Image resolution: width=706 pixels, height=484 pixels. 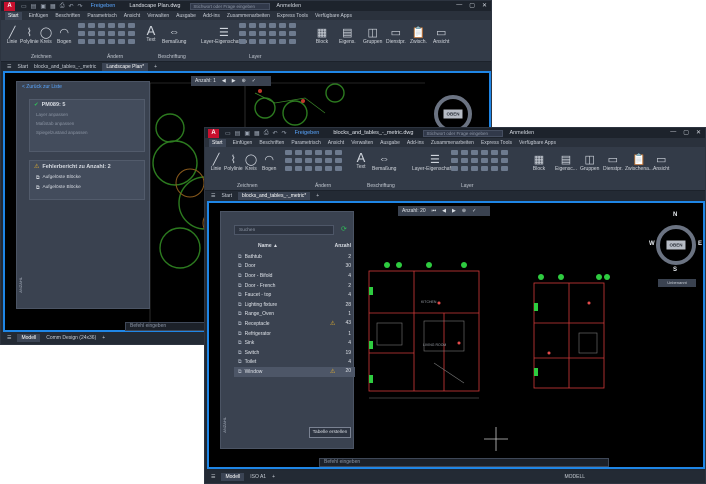 I want to click on document-tab: Start, so click(x=22, y=67).